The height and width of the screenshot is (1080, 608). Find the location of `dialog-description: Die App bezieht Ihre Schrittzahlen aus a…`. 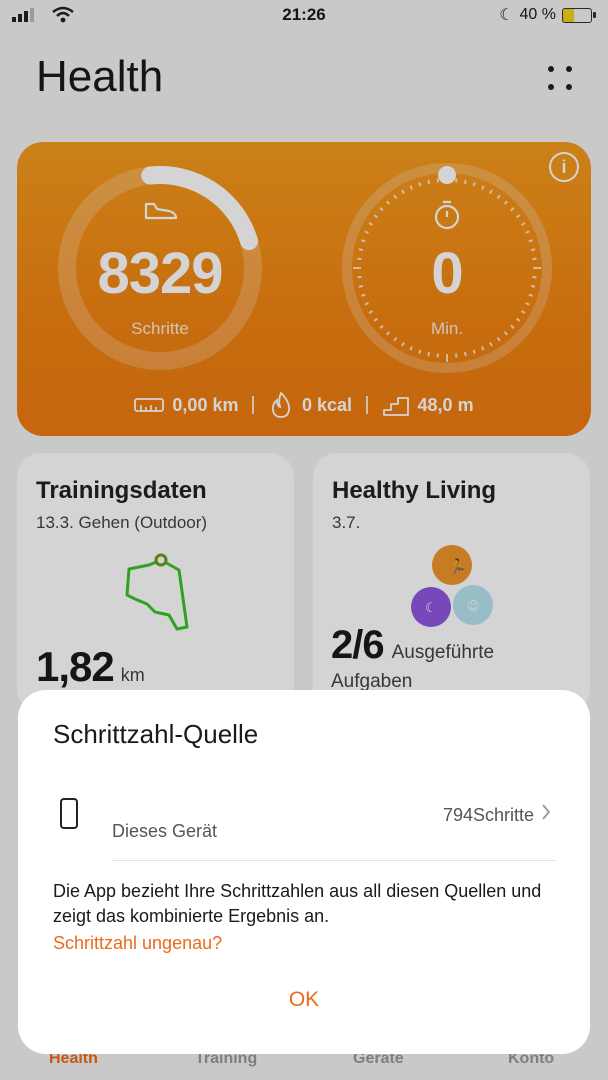

dialog-description: Die App bezieht Ihre Schrittzahlen aus a… is located at coordinates (297, 903).